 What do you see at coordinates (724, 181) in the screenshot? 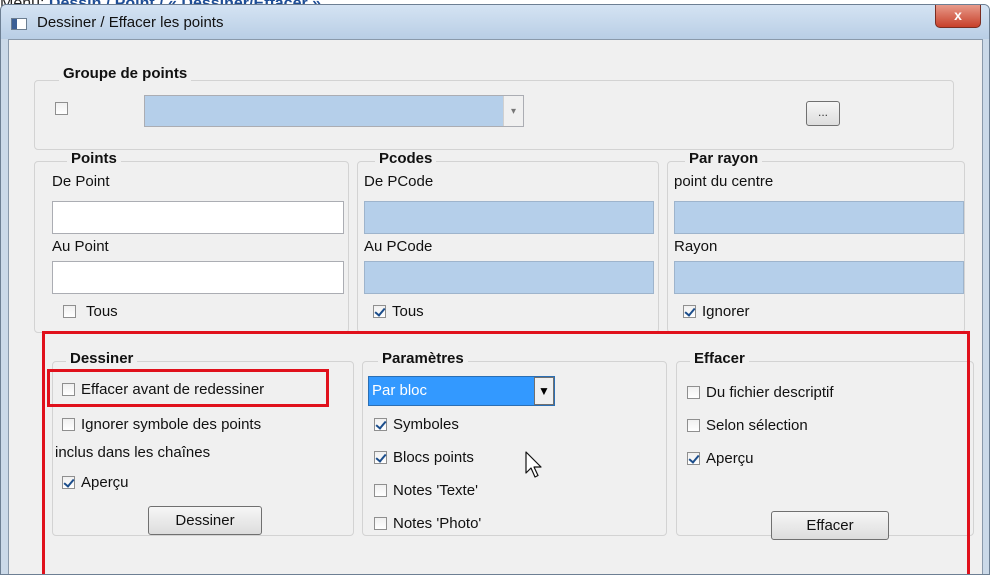
I see `point-centre-label: point du centre` at bounding box center [724, 181].